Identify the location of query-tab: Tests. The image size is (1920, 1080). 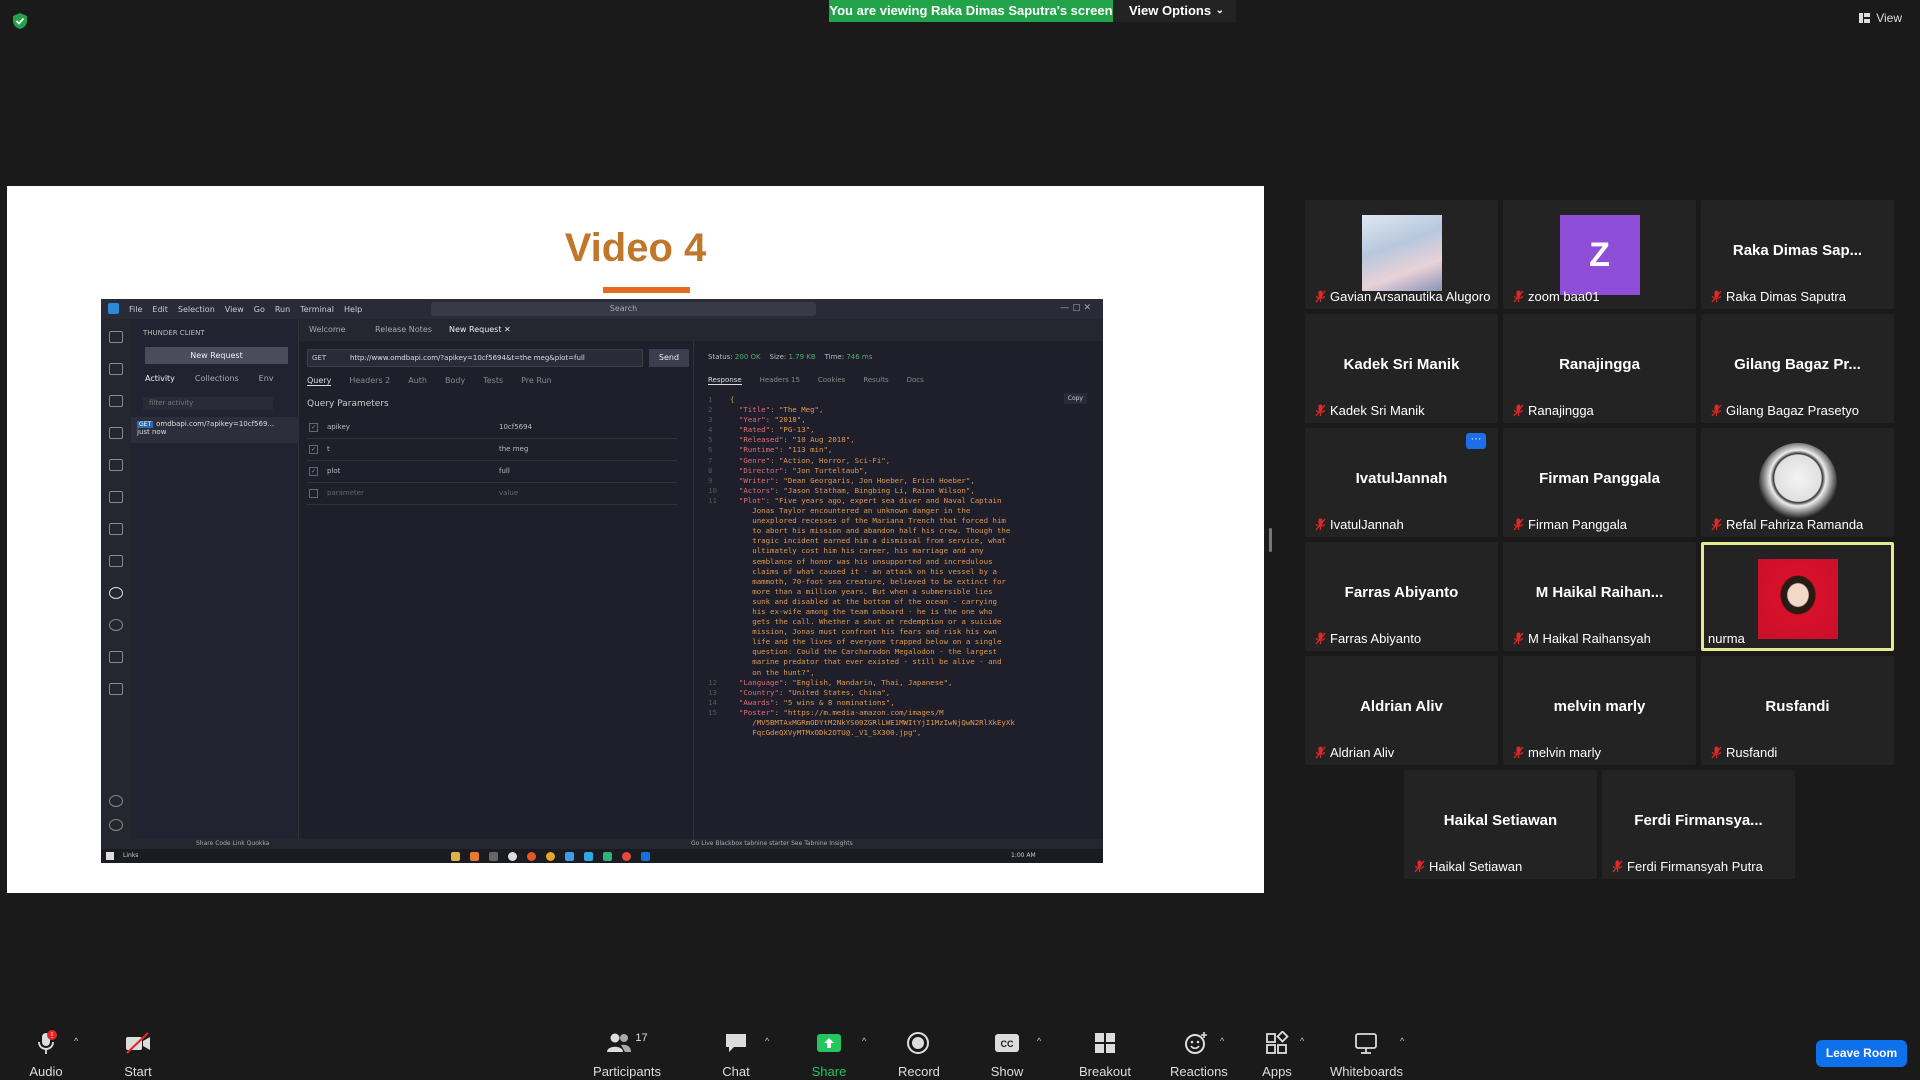
(493, 380).